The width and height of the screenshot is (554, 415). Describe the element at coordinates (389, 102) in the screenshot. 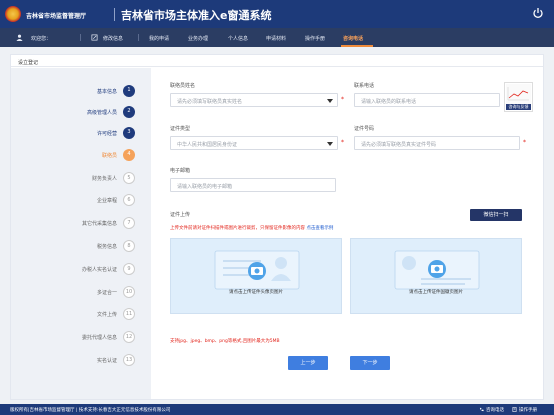

I see `phone-placeholder: 请输入联络员的联系电话` at that location.